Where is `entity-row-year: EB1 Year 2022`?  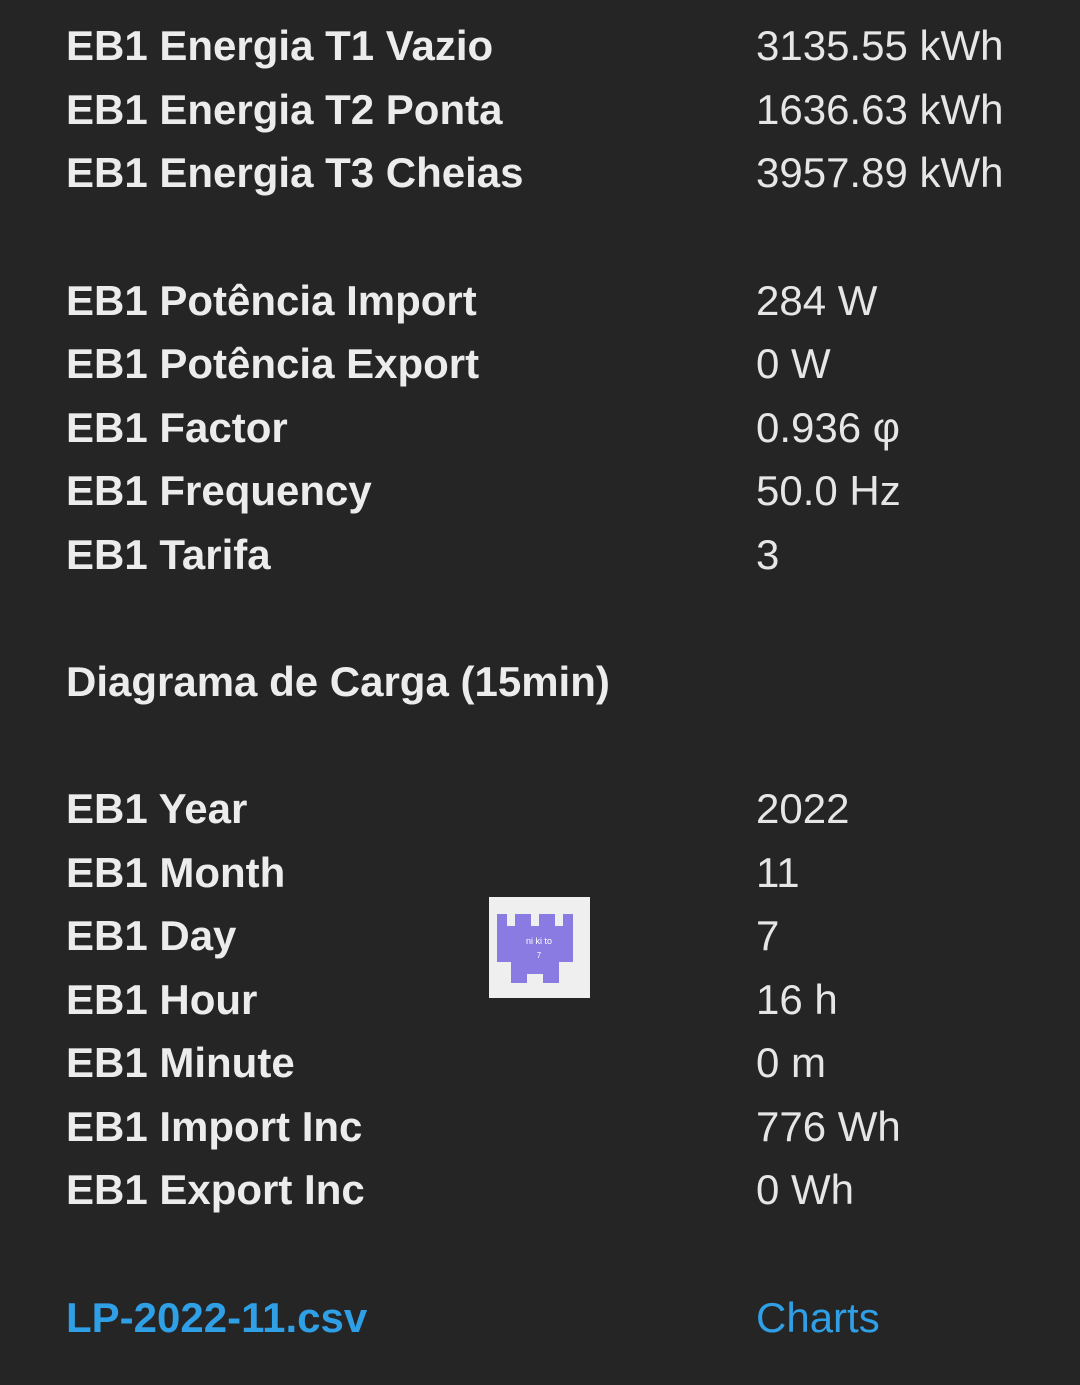 entity-row-year: EB1 Year 2022 is located at coordinates (540, 809).